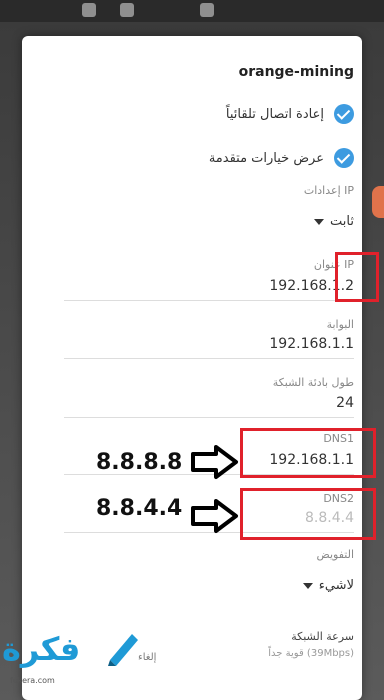 The height and width of the screenshot is (700, 384). I want to click on dns1-annotation: 8.8.8.8, so click(139, 462).